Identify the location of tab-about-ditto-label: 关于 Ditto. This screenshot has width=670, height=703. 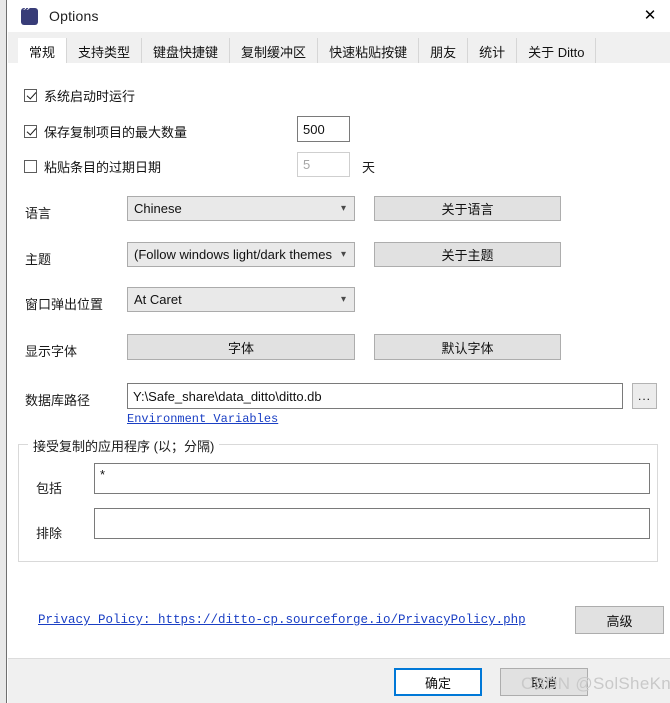
(556, 52).